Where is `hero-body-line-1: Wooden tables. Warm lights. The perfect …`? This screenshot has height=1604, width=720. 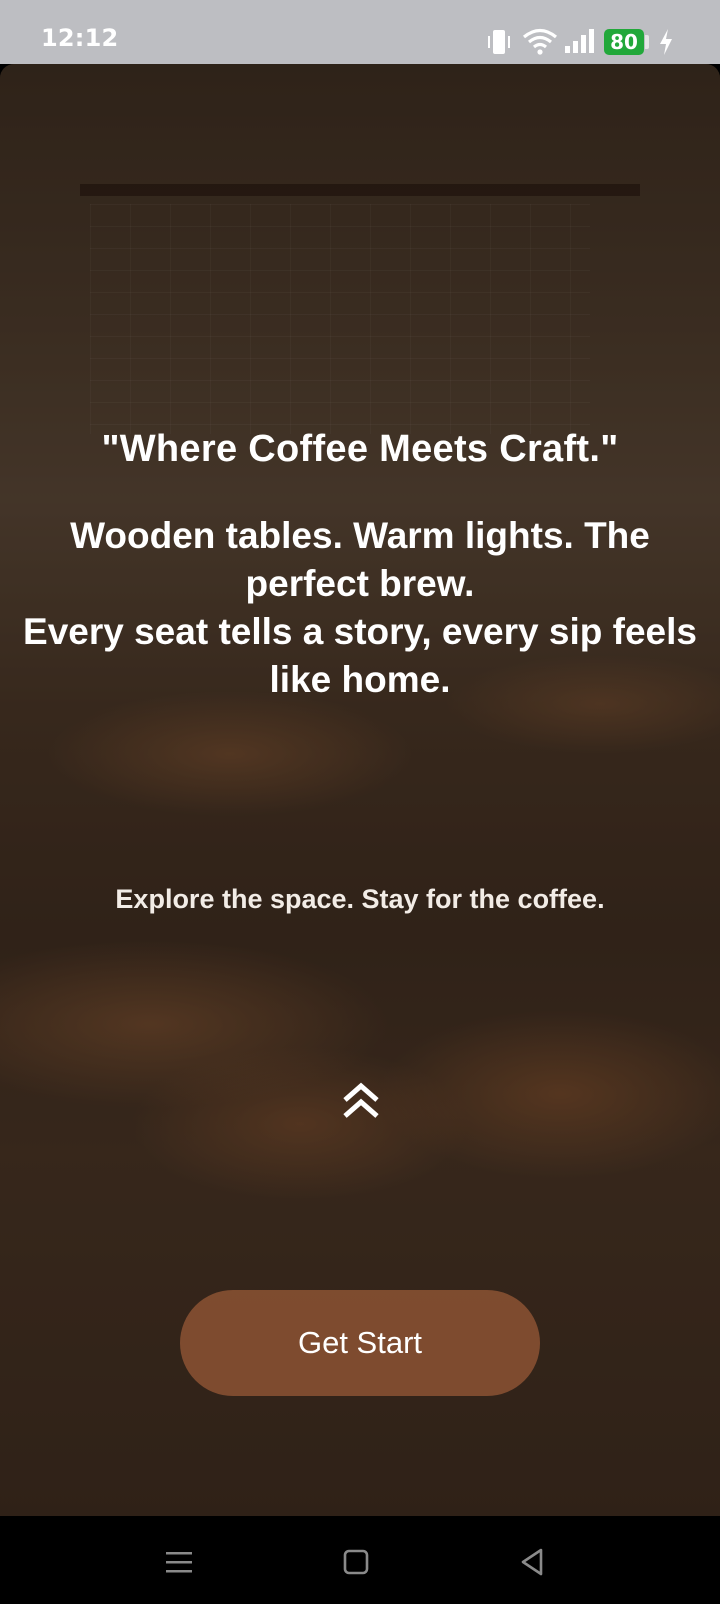
hero-body-line-1: Wooden tables. Warm lights. The perfect … is located at coordinates (360, 559).